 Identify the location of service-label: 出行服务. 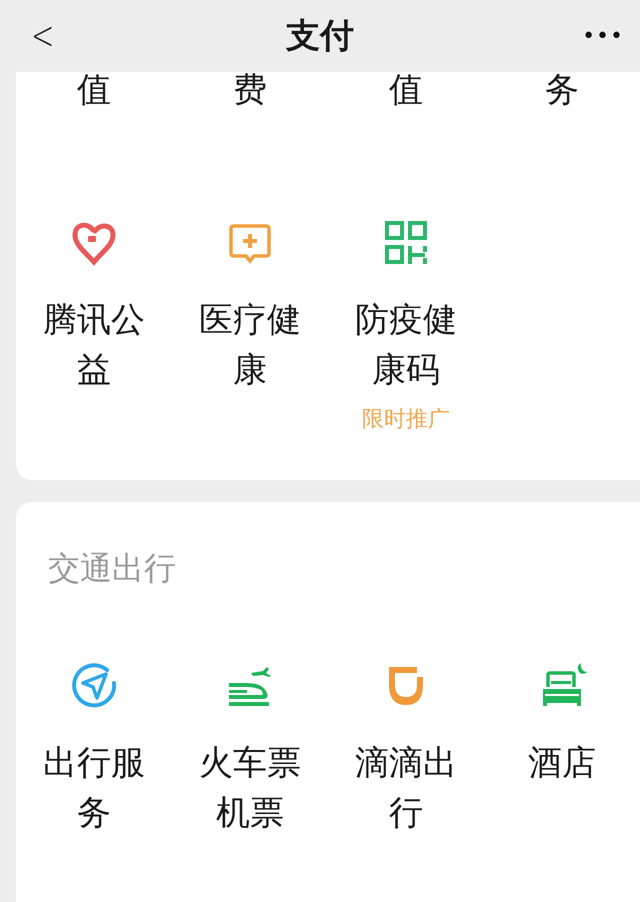
(94, 788).